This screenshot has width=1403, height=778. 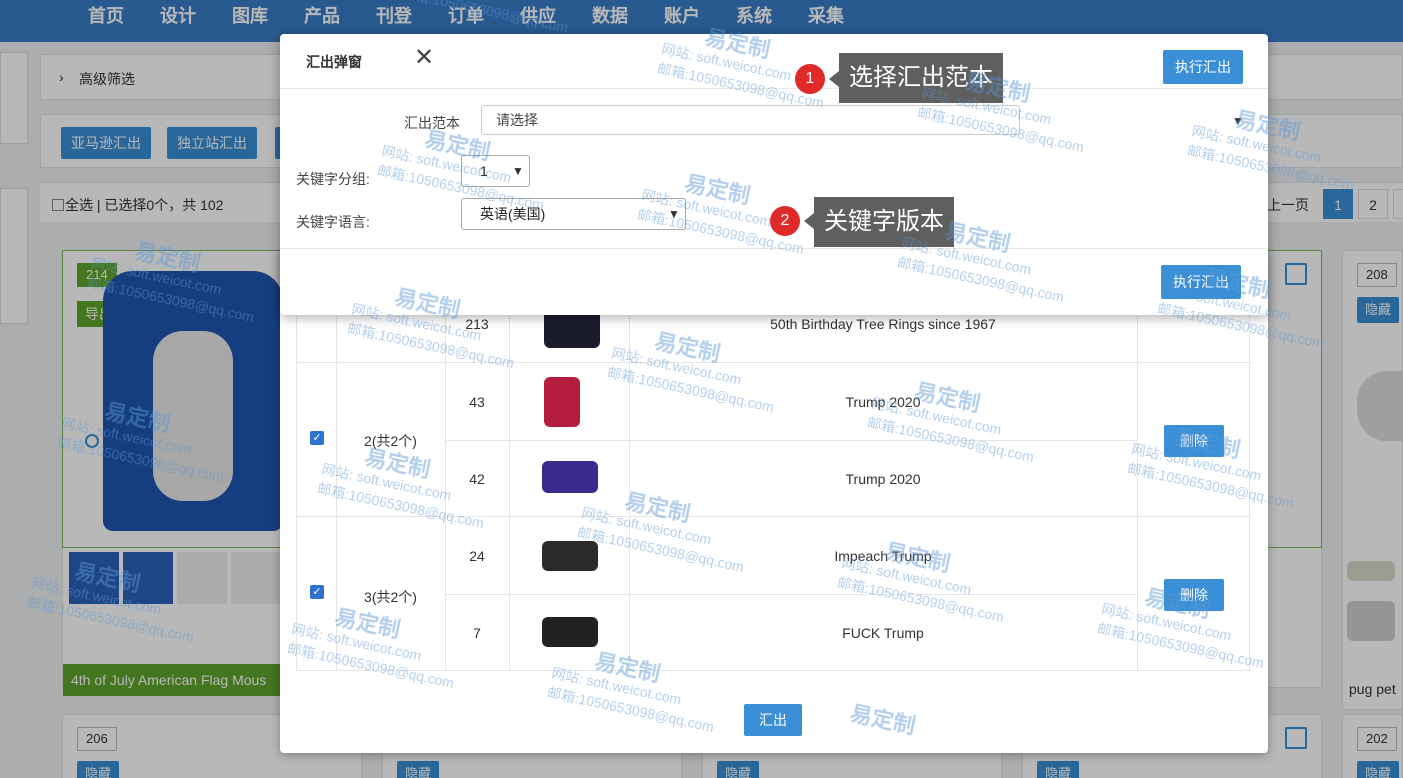 I want to click on table-group-row: ✓ 2(共2个) 43 Trump 2020 42 Trump 2020 删除, so click(x=773, y=440).